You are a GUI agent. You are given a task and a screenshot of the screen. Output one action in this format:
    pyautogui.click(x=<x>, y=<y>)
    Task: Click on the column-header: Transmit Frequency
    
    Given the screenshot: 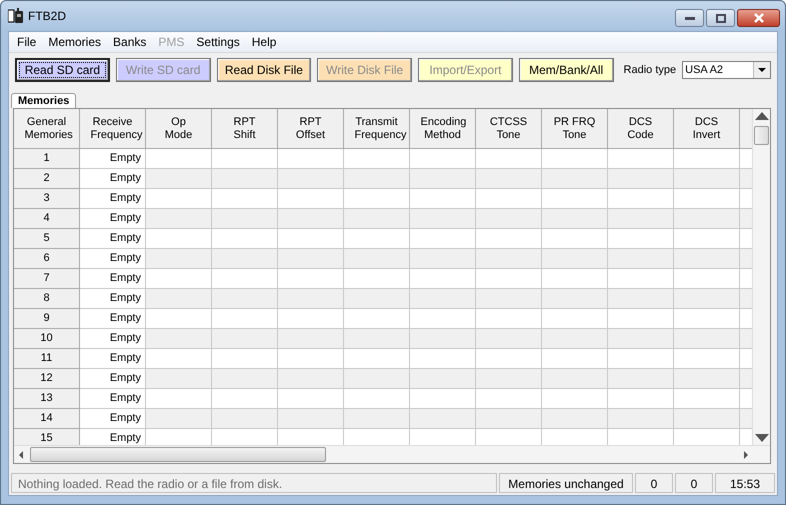 What is the action you would take?
    pyautogui.click(x=377, y=129)
    